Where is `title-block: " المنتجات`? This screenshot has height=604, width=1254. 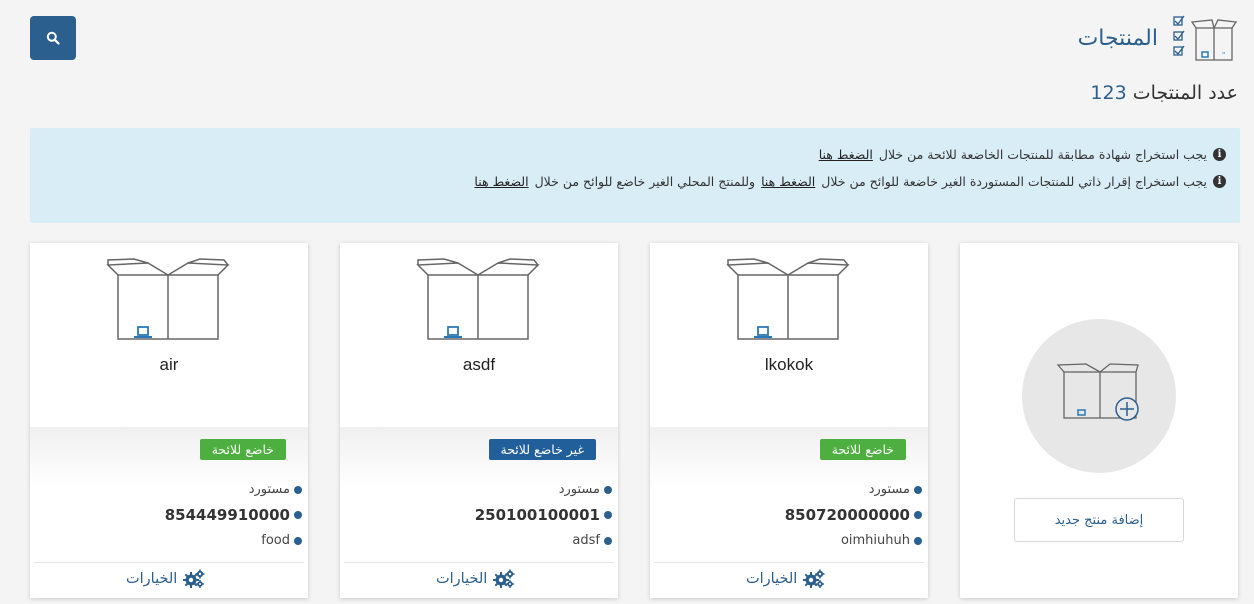 title-block: " المنتجات is located at coordinates (1158, 38).